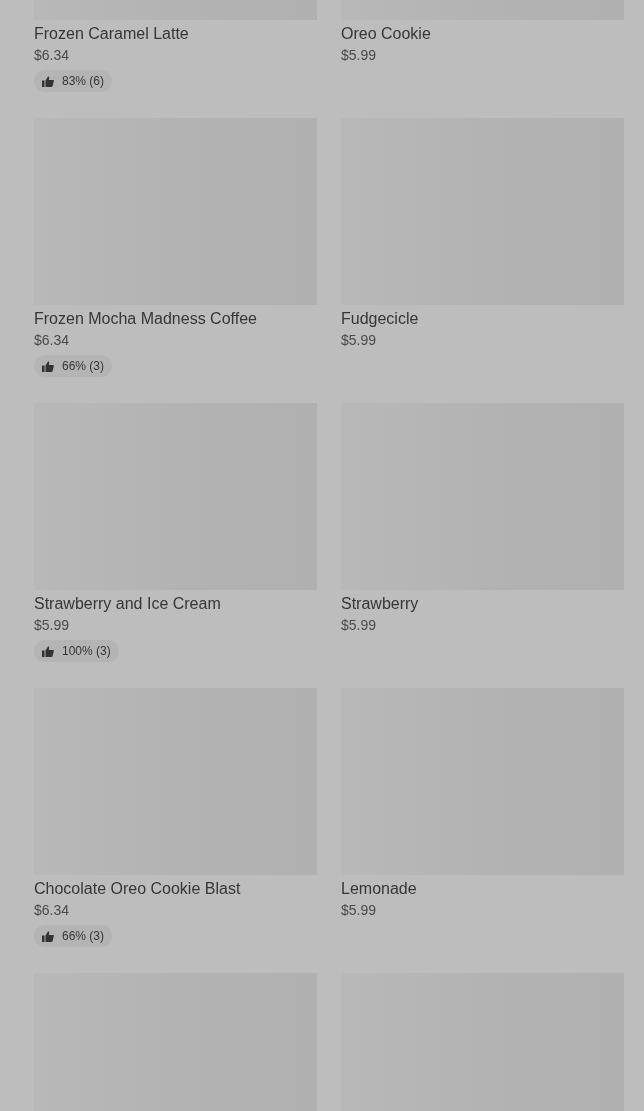  I want to click on rating-text: 83% (6), so click(83, 81).